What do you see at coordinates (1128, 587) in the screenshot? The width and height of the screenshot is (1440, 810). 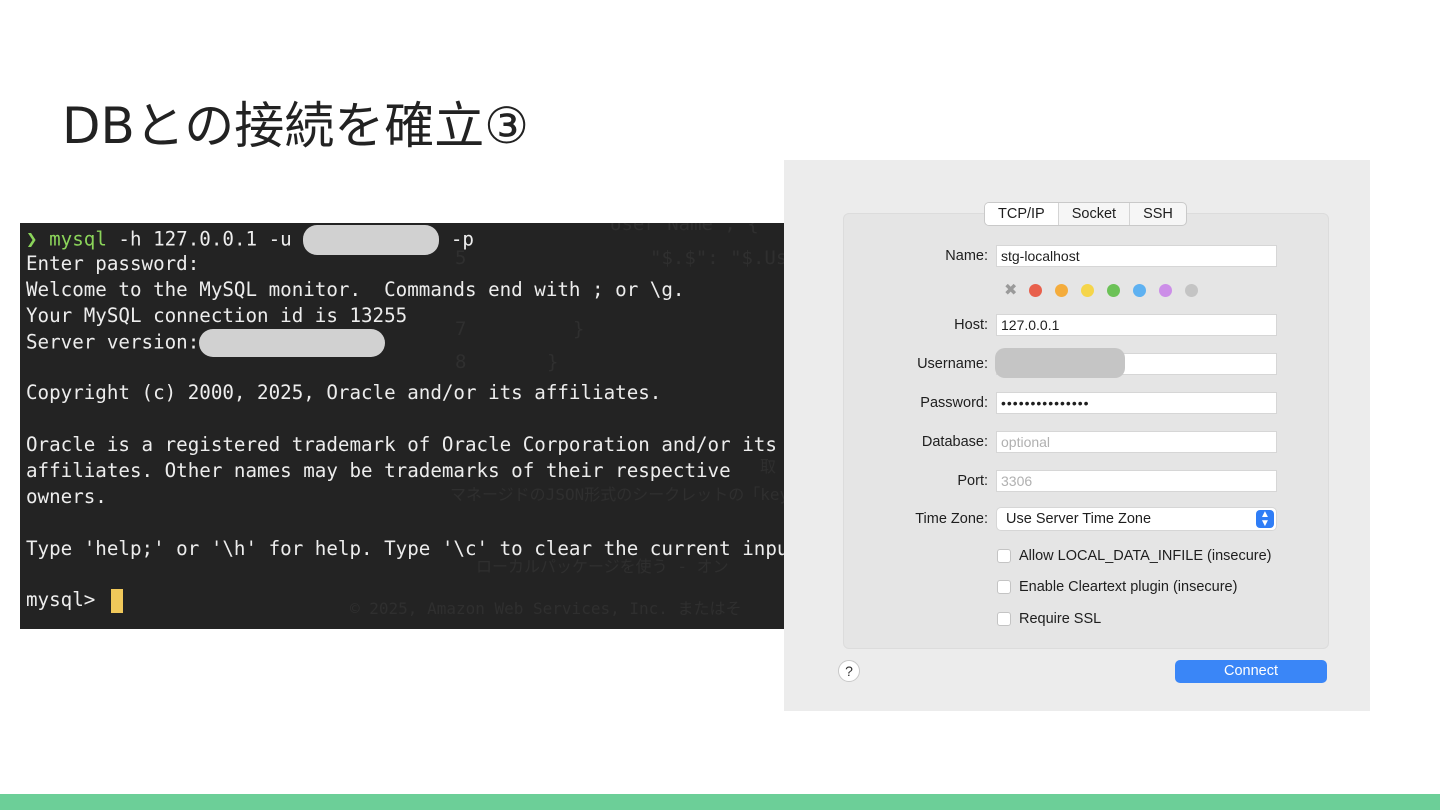 I see `checkbox-label: Enable Cleartext plugin (insecure)` at bounding box center [1128, 587].